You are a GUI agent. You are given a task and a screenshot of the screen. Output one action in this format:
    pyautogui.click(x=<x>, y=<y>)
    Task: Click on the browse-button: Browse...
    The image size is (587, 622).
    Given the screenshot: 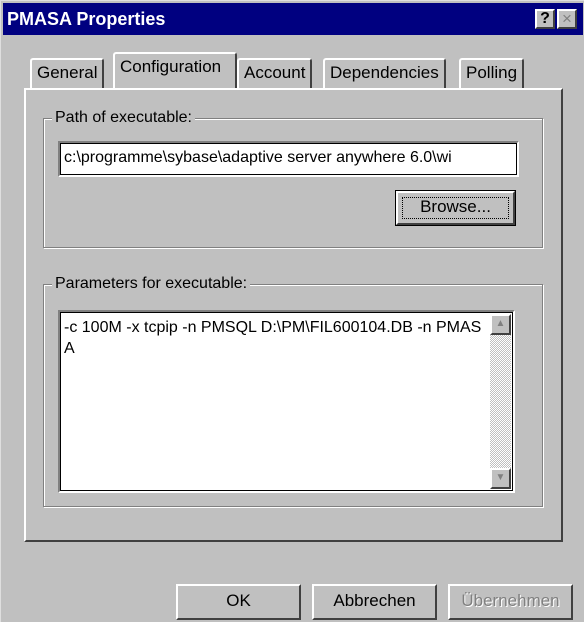 What is the action you would take?
    pyautogui.click(x=455, y=208)
    